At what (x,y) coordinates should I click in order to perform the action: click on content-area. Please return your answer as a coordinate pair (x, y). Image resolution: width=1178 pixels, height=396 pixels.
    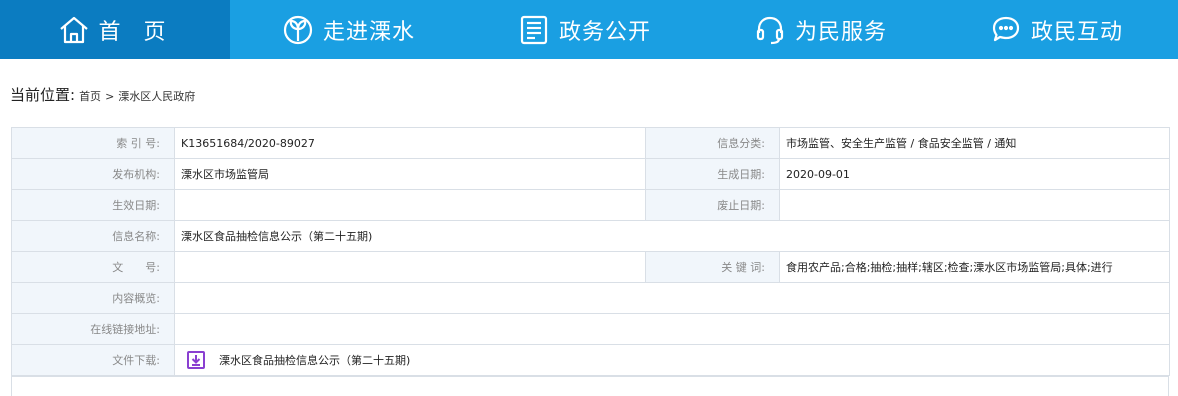
    Looking at the image, I should click on (590, 386).